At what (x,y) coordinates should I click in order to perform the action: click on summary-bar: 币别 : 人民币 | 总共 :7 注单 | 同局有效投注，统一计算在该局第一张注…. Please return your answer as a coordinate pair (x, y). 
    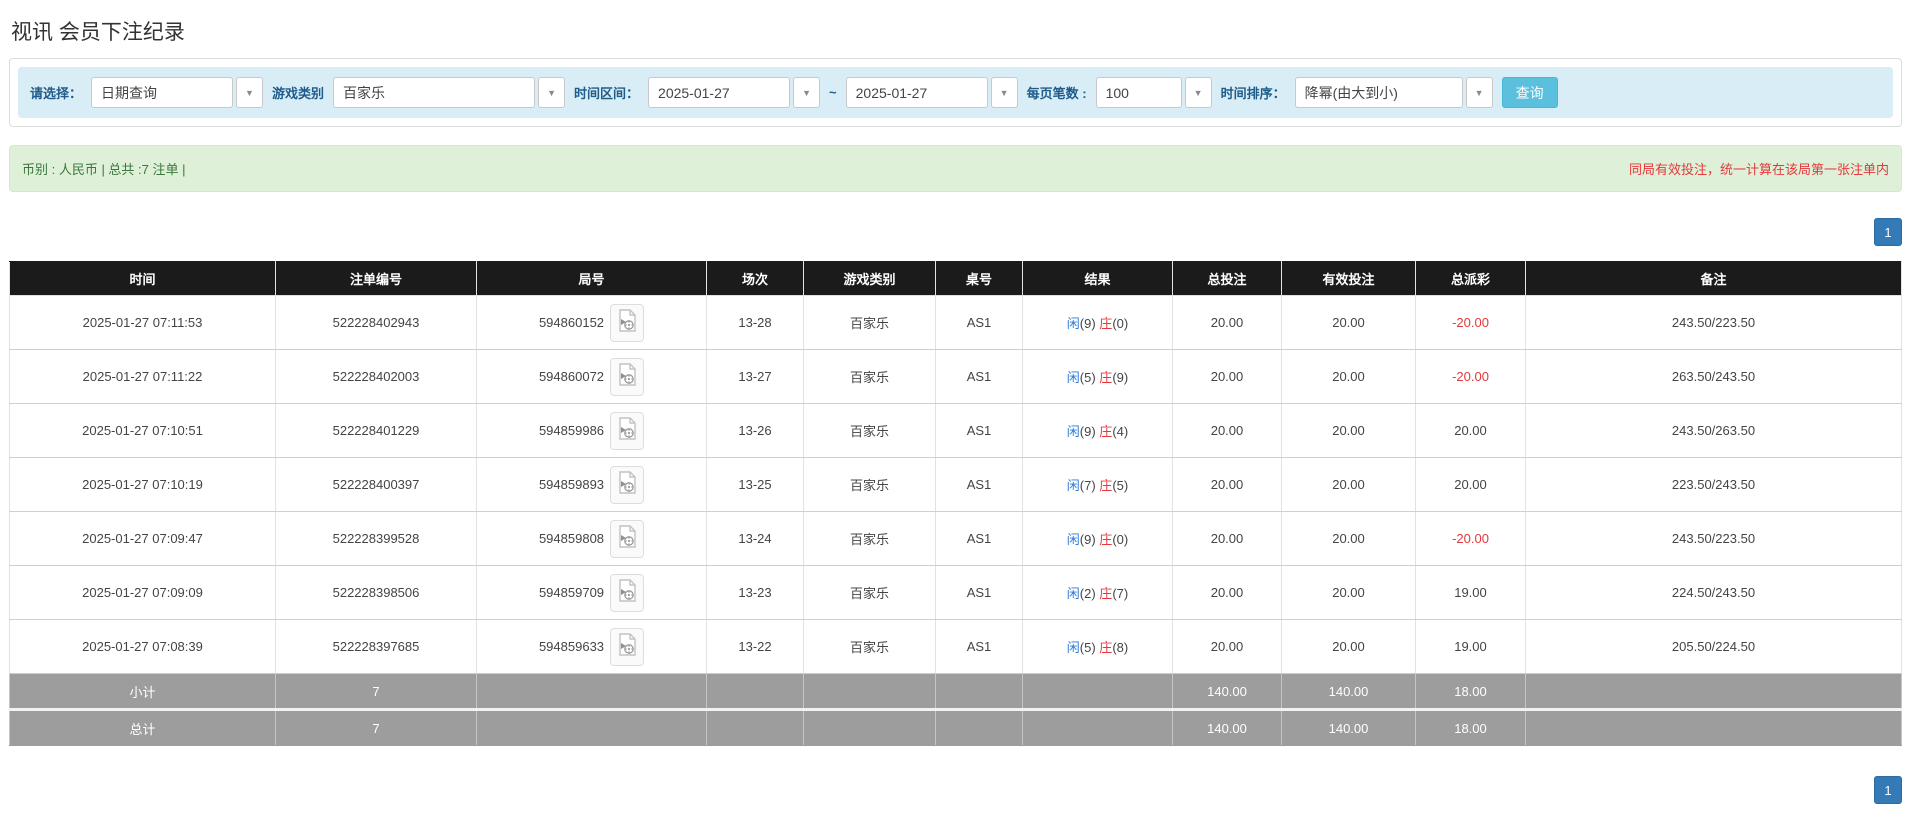
    Looking at the image, I should click on (955, 168).